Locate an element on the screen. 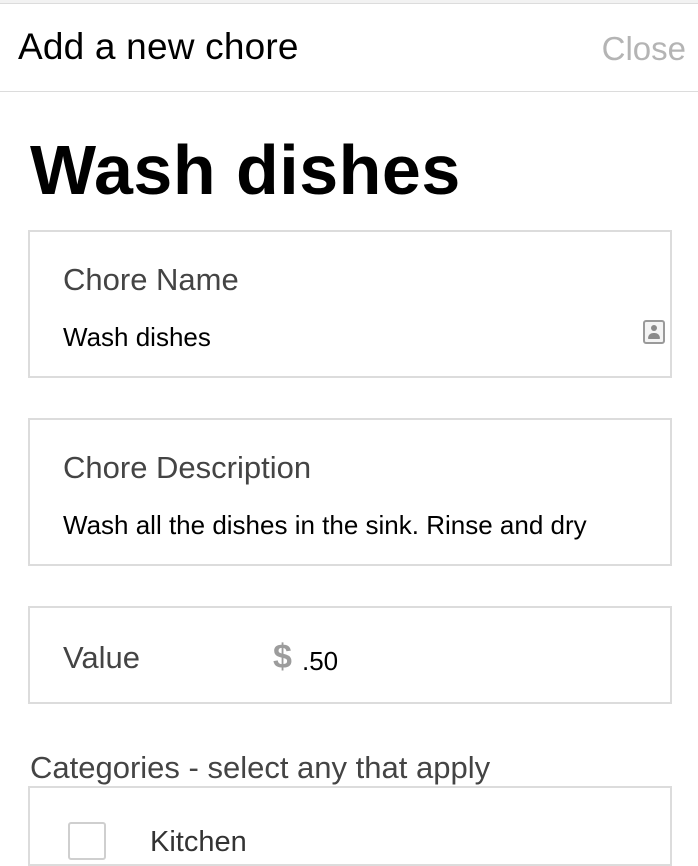 Image resolution: width=698 pixels, height=866 pixels. value-input: .50 is located at coordinates (402, 661).